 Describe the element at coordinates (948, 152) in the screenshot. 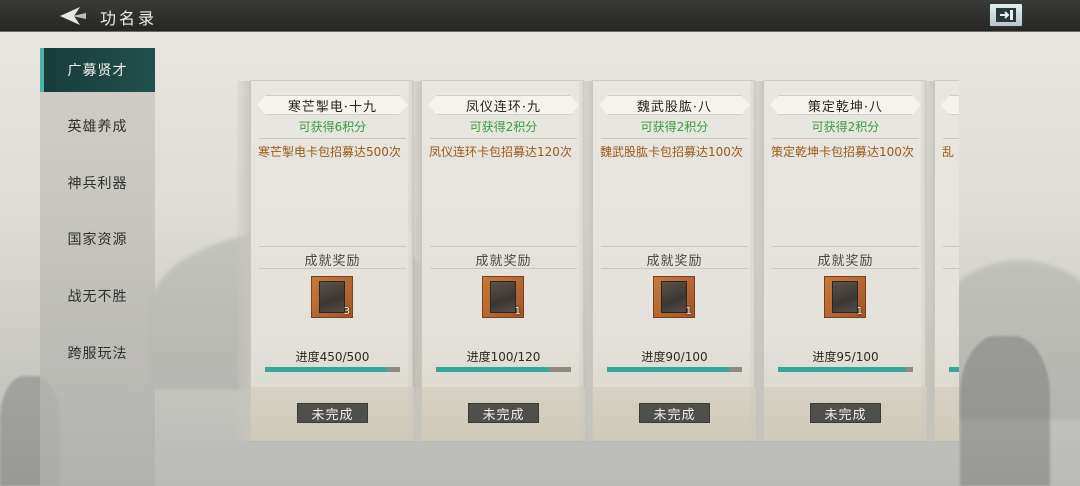

I see `card-description: 乱` at that location.